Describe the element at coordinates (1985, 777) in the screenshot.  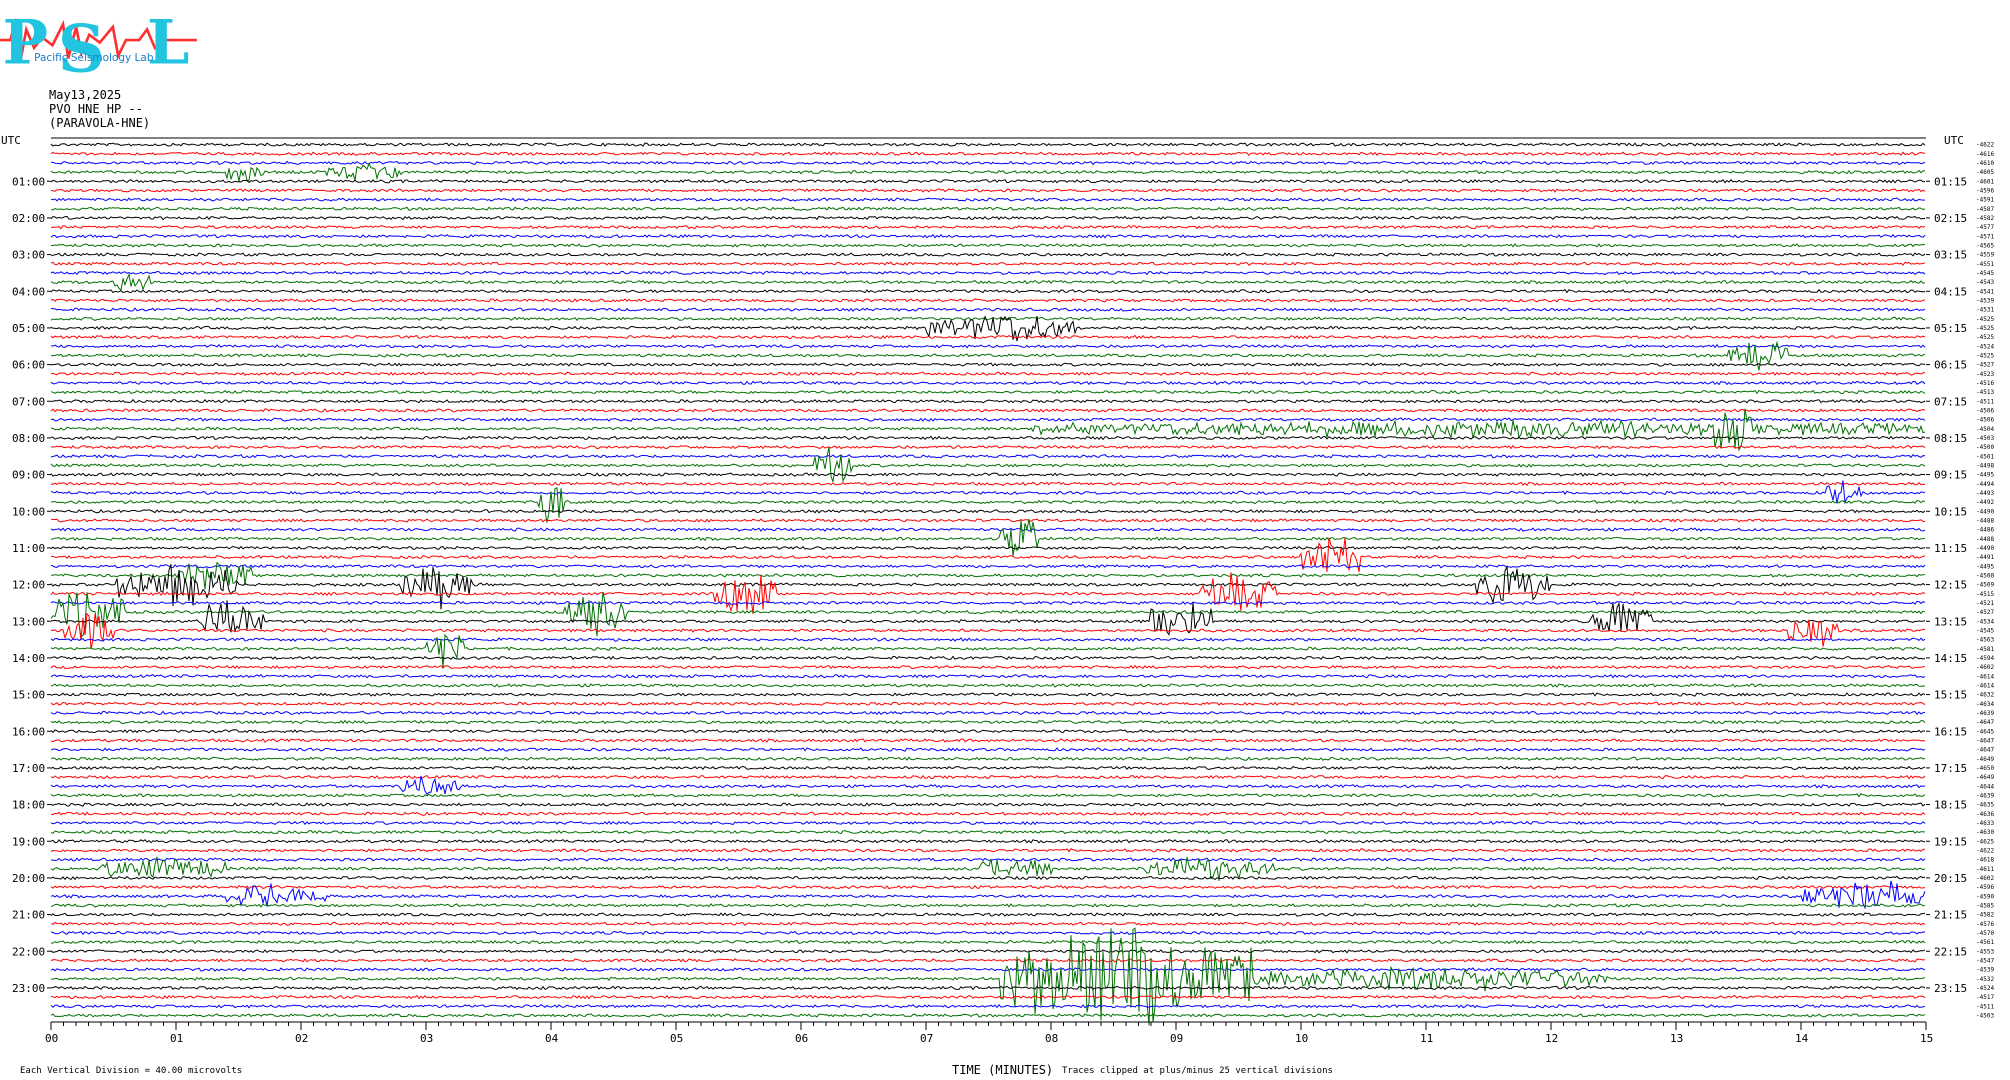
I see `row-offset-label: -4649` at that location.